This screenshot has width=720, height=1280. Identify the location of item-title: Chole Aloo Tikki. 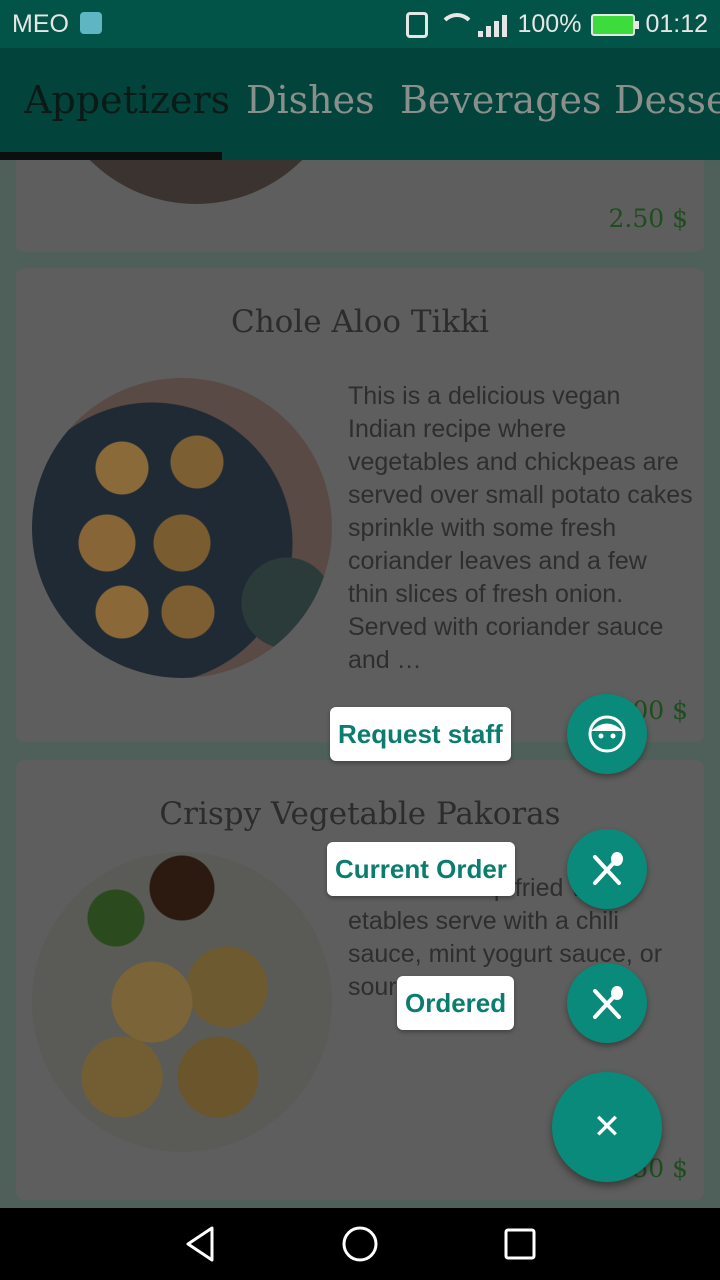
(360, 322).